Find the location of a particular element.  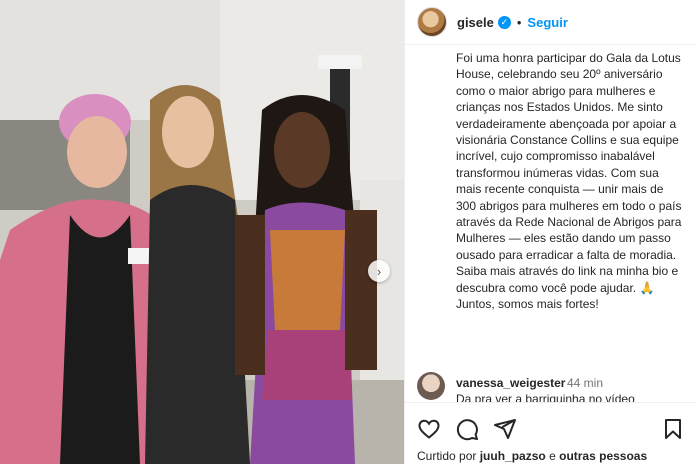

likes-prefix: Curtido por is located at coordinates (447, 456).